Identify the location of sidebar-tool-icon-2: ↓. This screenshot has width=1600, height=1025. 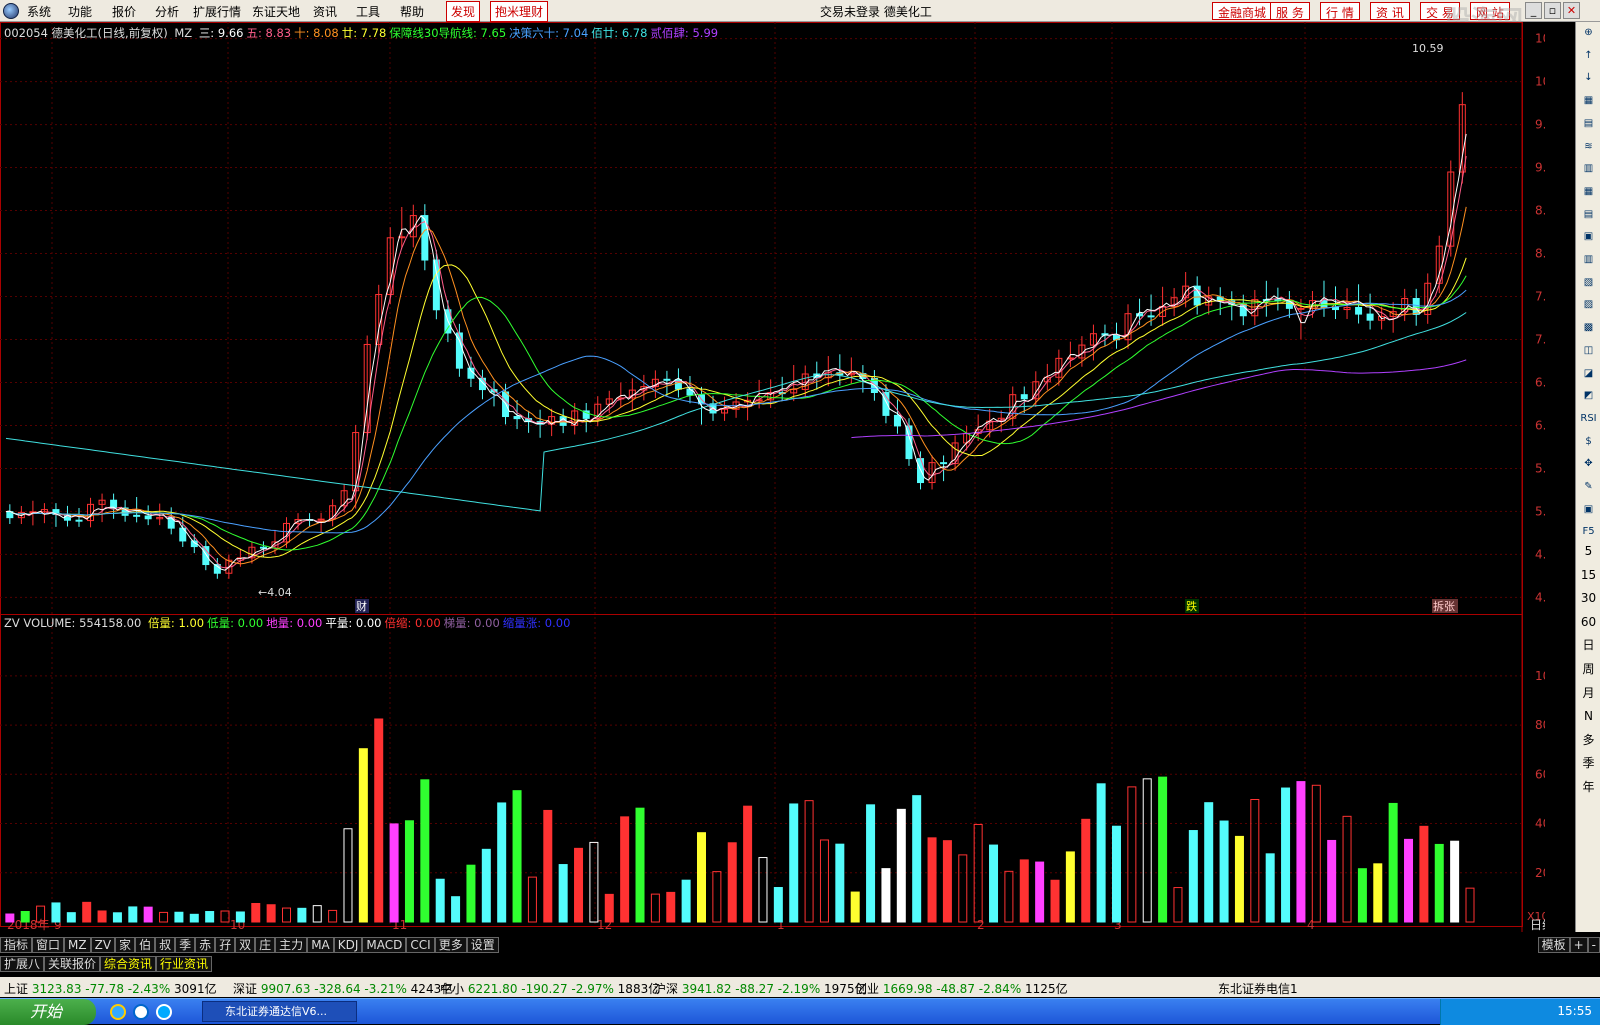
(1588, 78).